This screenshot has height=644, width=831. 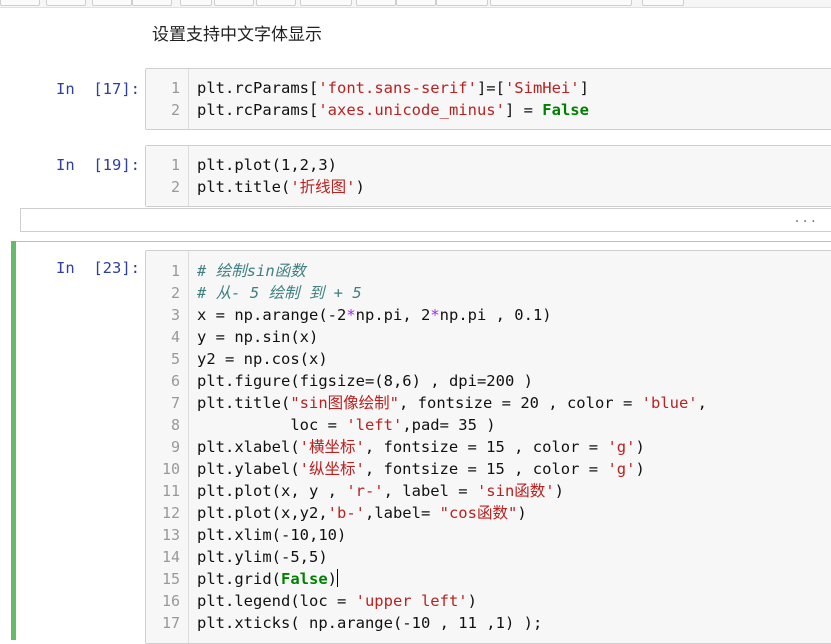 I want to click on code-line: plt.plot(1,2,3), so click(x=267, y=165).